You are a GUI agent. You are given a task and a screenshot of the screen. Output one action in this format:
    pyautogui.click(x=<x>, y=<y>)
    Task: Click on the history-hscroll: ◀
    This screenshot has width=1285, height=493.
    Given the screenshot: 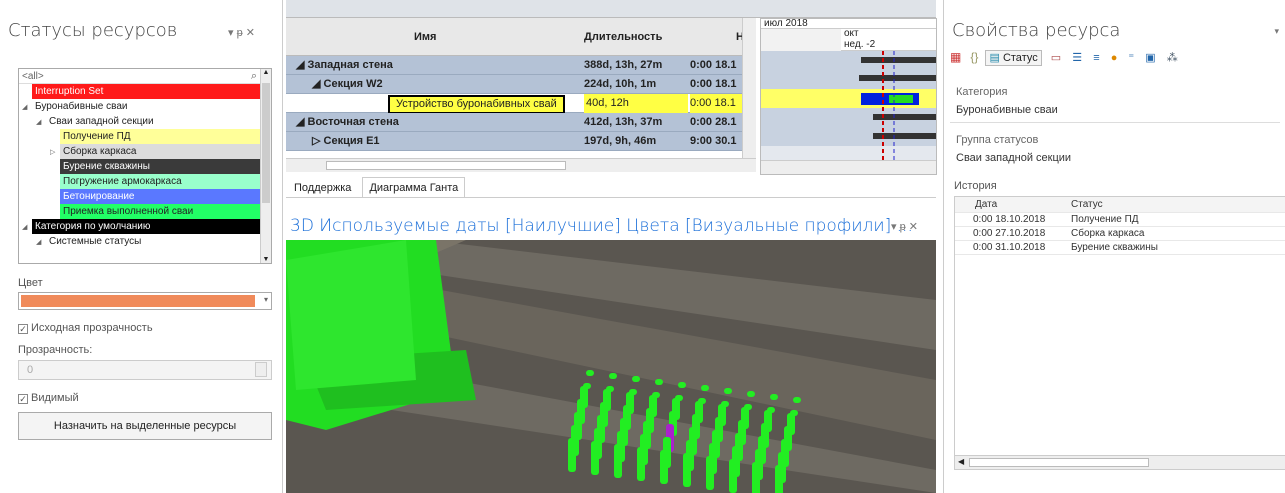 What is the action you would take?
    pyautogui.click(x=1120, y=462)
    